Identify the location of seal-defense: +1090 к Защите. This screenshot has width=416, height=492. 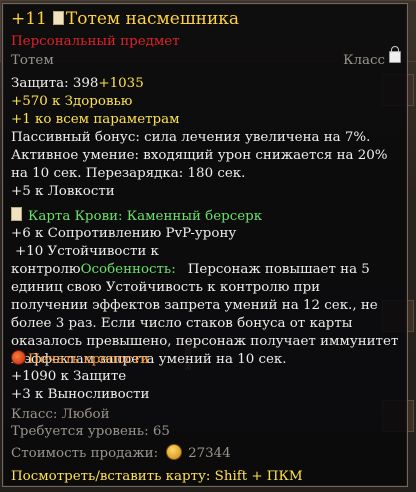
(69, 376).